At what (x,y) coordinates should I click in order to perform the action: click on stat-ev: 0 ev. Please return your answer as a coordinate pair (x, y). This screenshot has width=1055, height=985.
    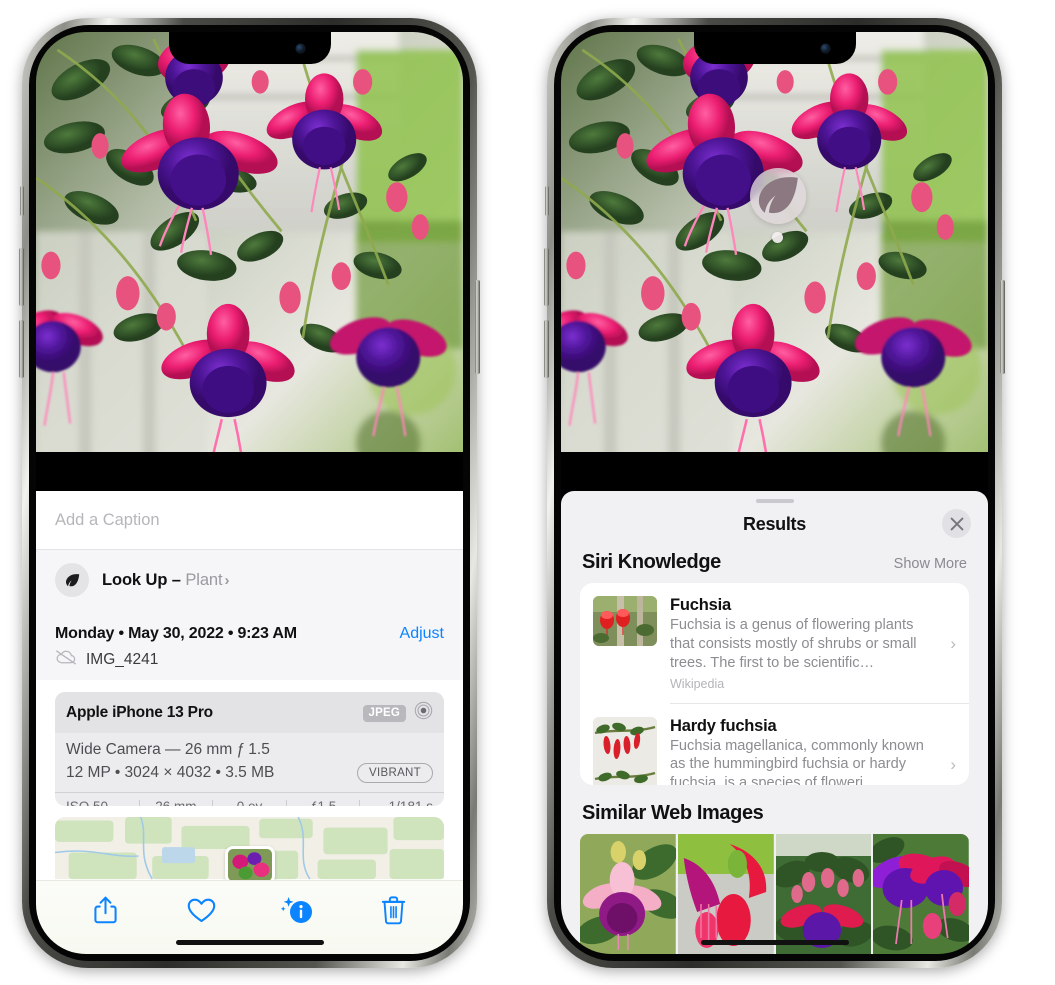
    Looking at the image, I should click on (249, 802).